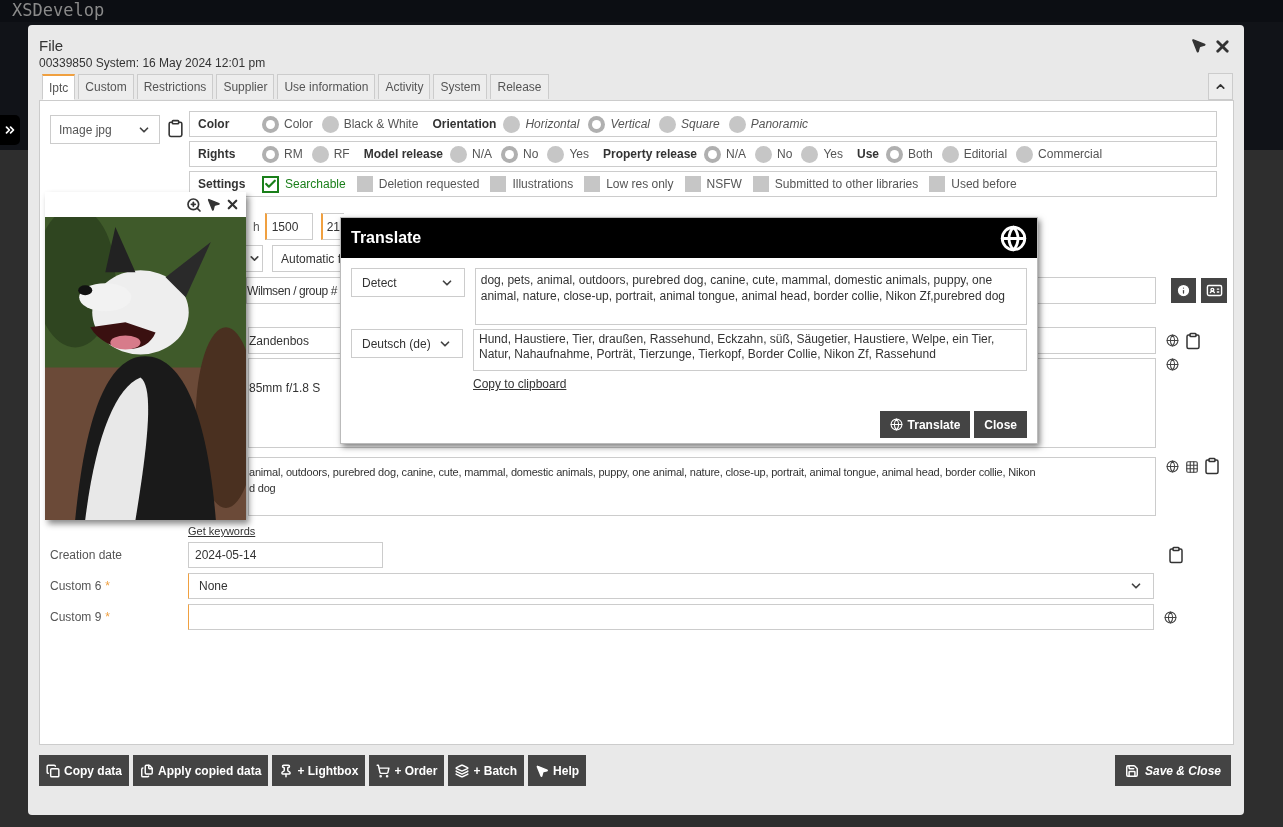 This screenshot has height=827, width=1283. What do you see at coordinates (671, 617) in the screenshot?
I see `input-field` at bounding box center [671, 617].